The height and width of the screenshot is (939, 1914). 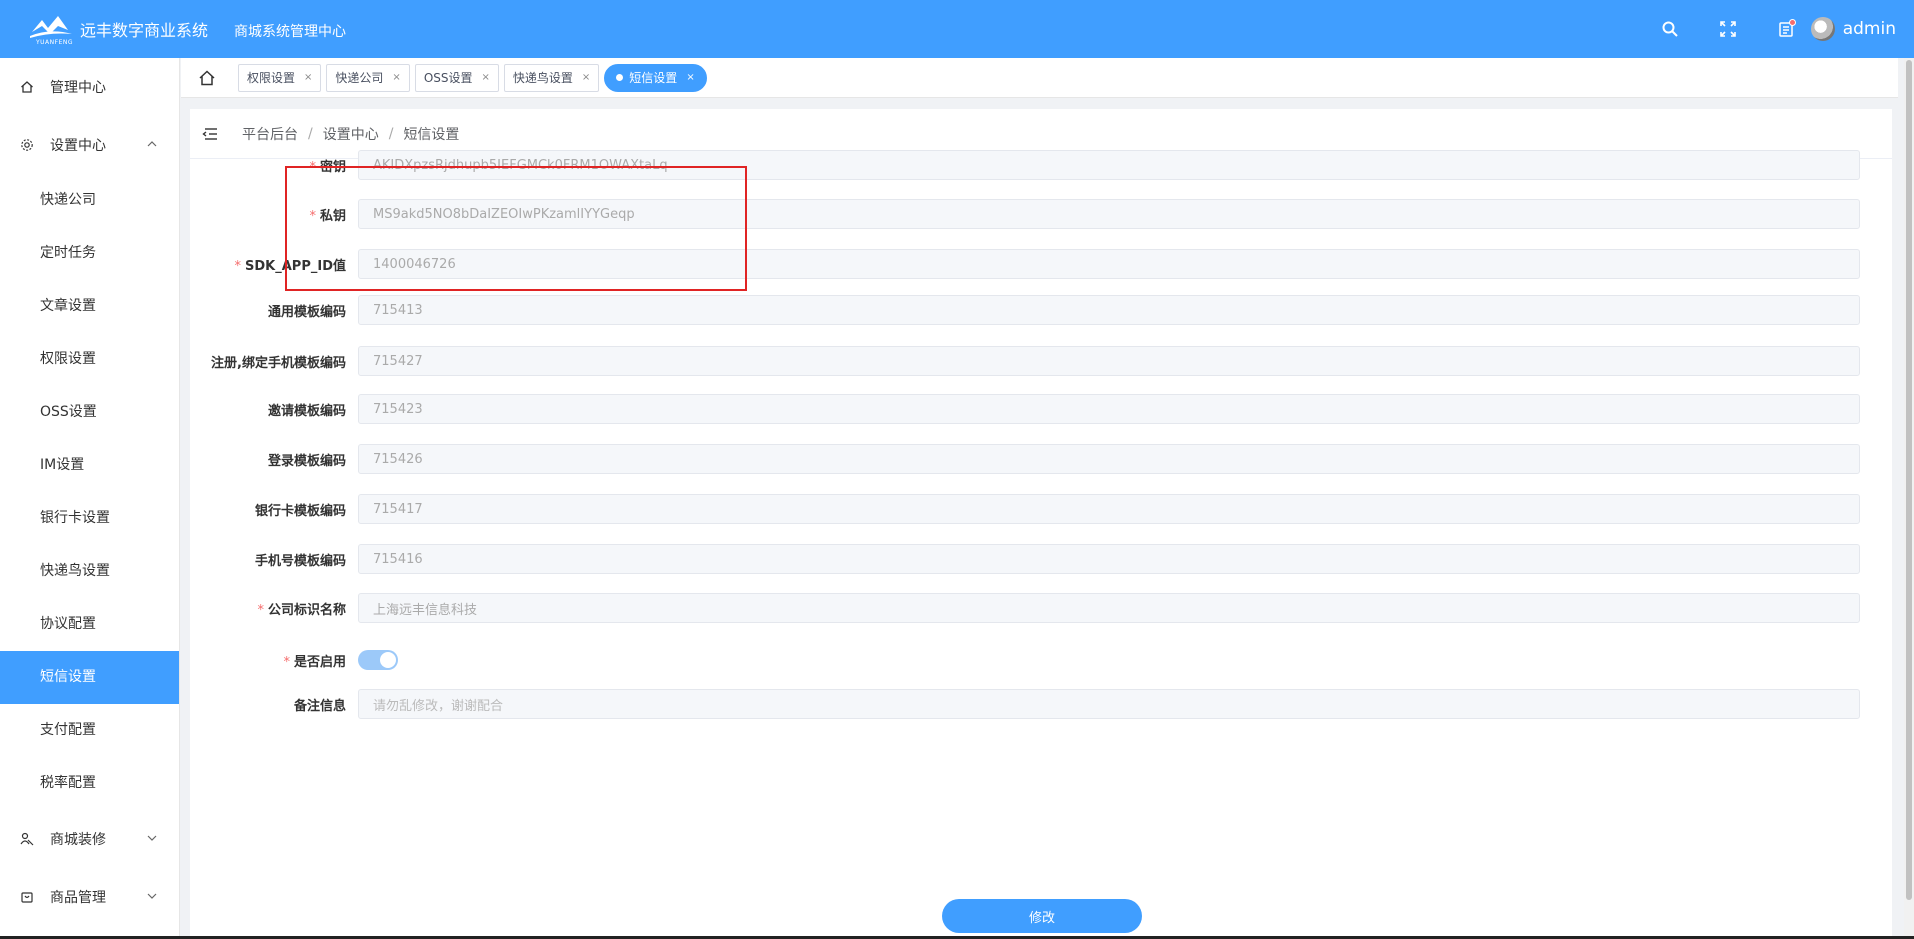 I want to click on sidebar-item-agreement-config: 协议配置, so click(x=89, y=624).